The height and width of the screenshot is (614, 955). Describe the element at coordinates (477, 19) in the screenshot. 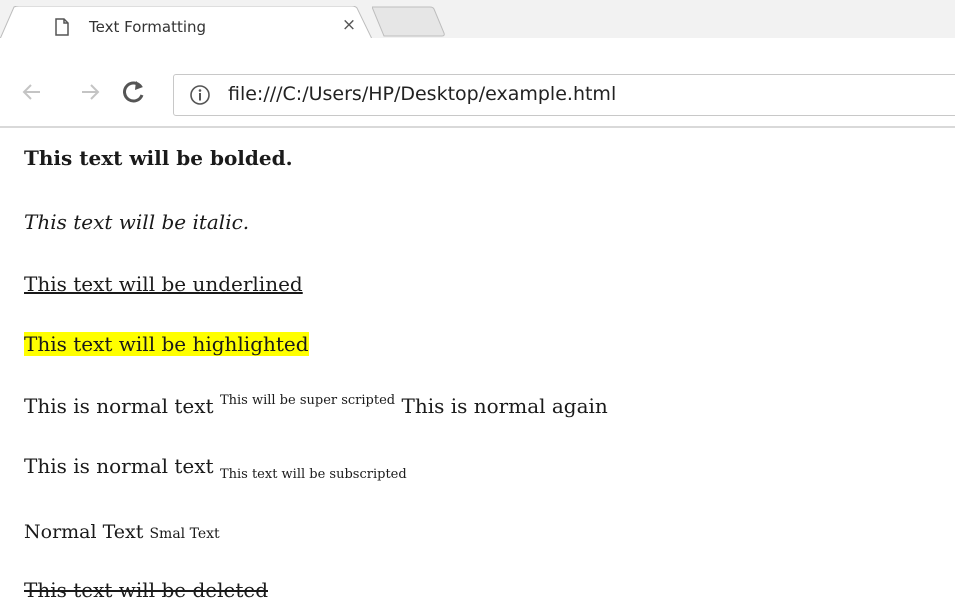

I see `tab-strip: Text Formatting ×` at that location.